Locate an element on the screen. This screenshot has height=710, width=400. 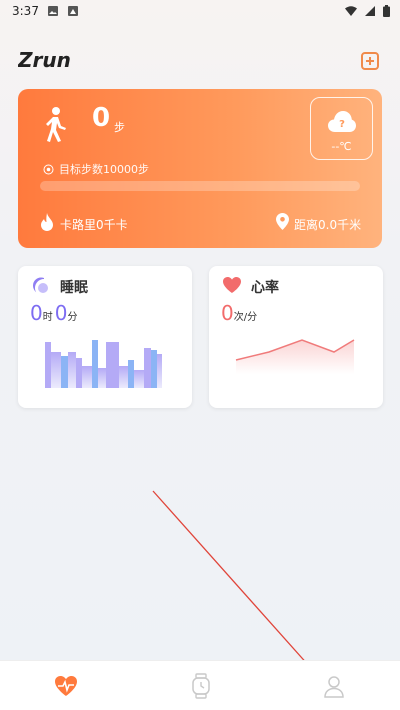
system-icons is located at coordinates (367, 11).